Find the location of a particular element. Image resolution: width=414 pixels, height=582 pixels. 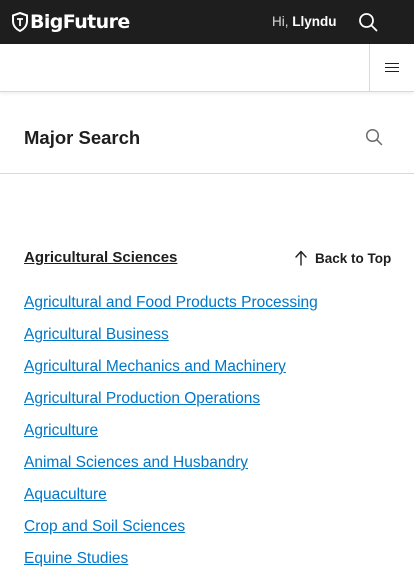

list-item: Animal Sciences and Husbandry is located at coordinates (171, 470).